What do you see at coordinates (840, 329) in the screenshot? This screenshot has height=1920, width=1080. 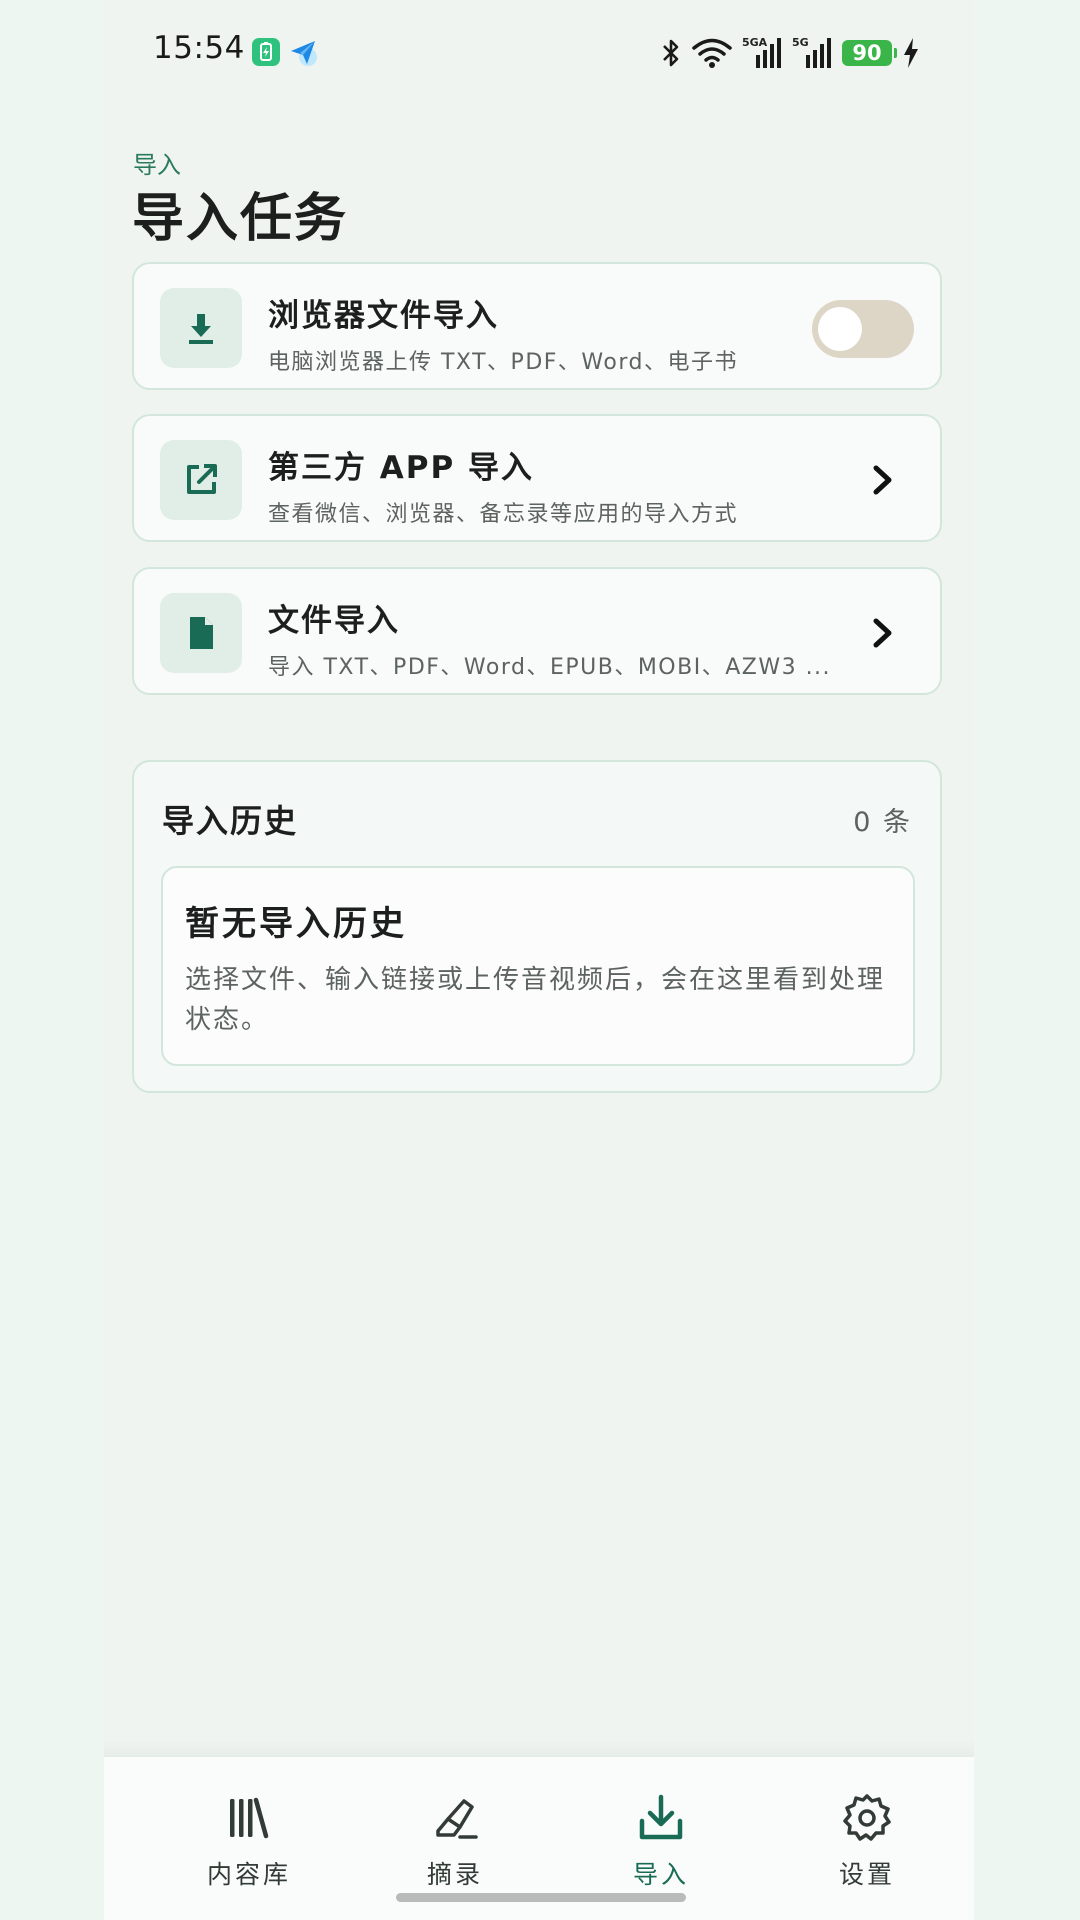 I see `toggle-knob` at bounding box center [840, 329].